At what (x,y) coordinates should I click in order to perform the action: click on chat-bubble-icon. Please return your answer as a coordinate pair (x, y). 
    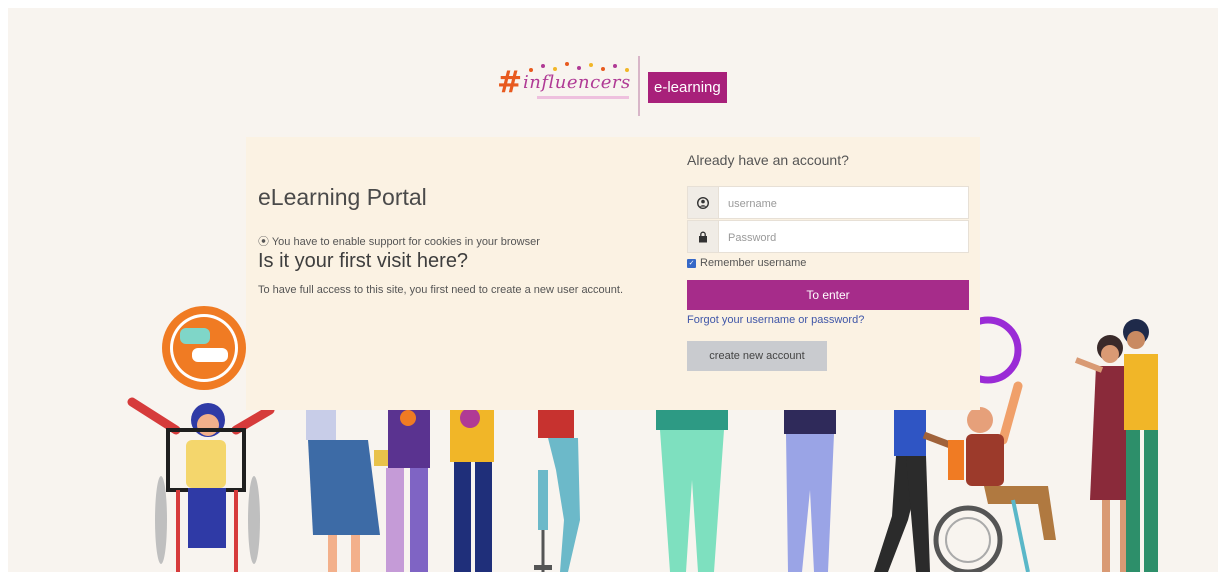
    Looking at the image, I should click on (204, 348).